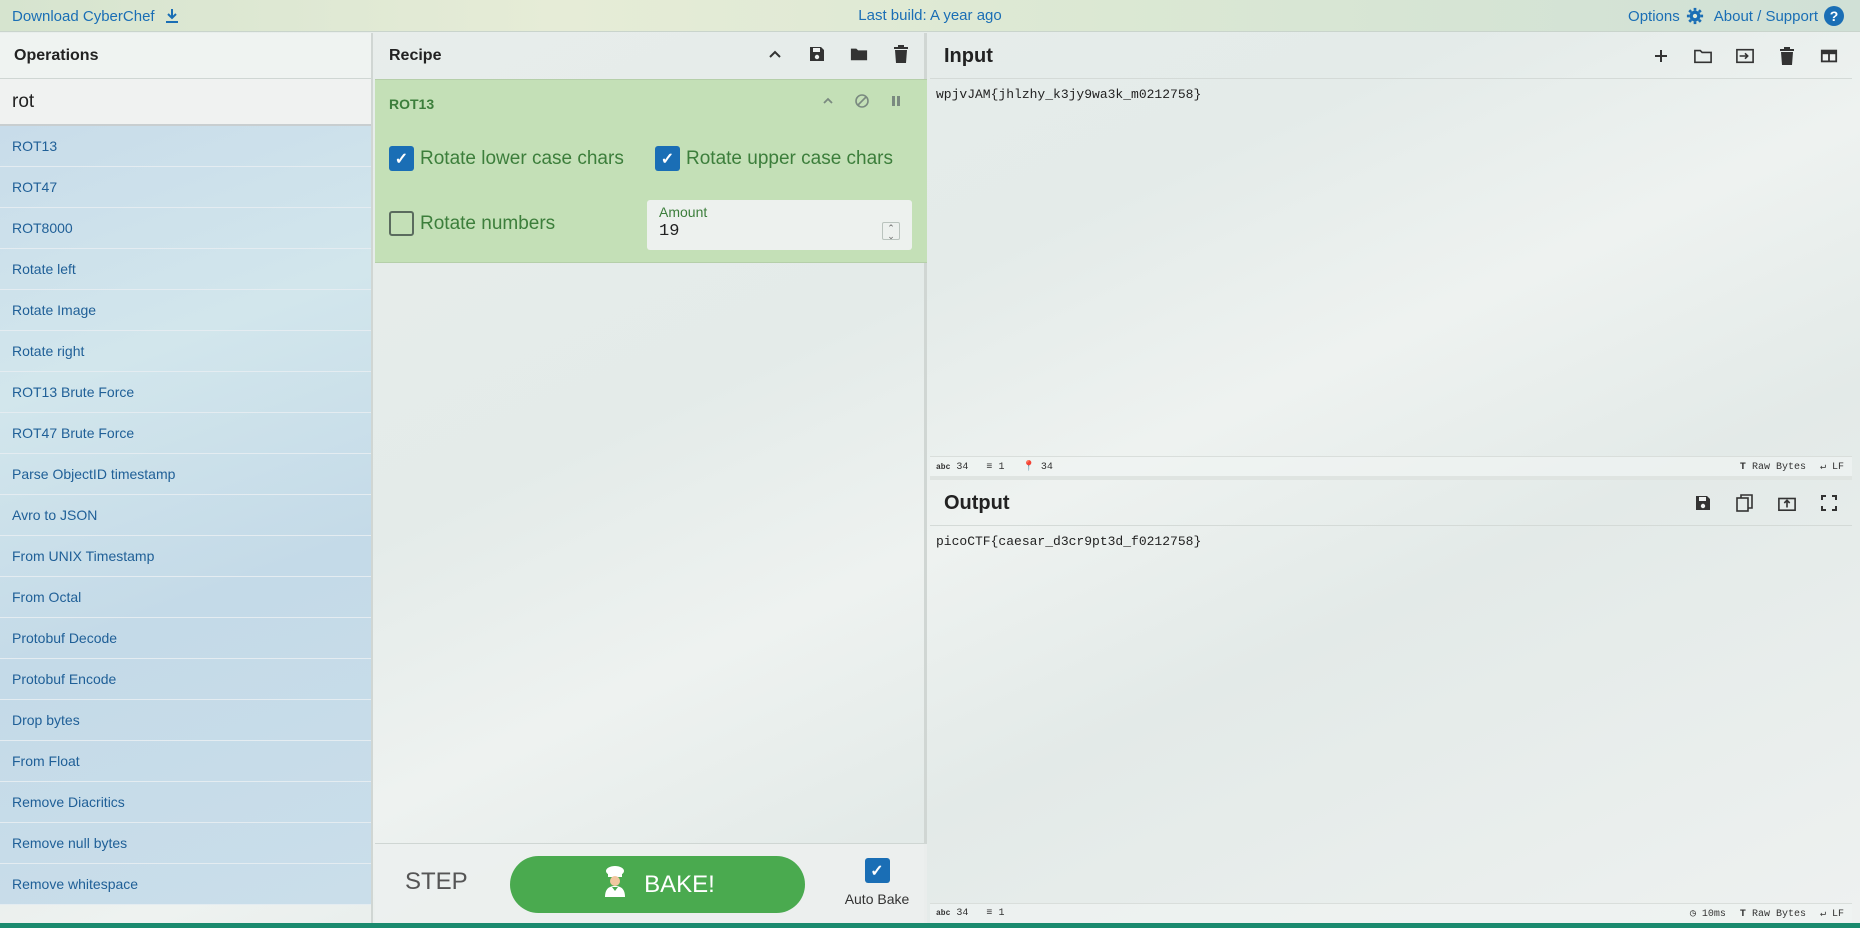 This screenshot has width=1860, height=928. What do you see at coordinates (185, 228) in the screenshot?
I see `op-item-rot8000: ROT8000` at bounding box center [185, 228].